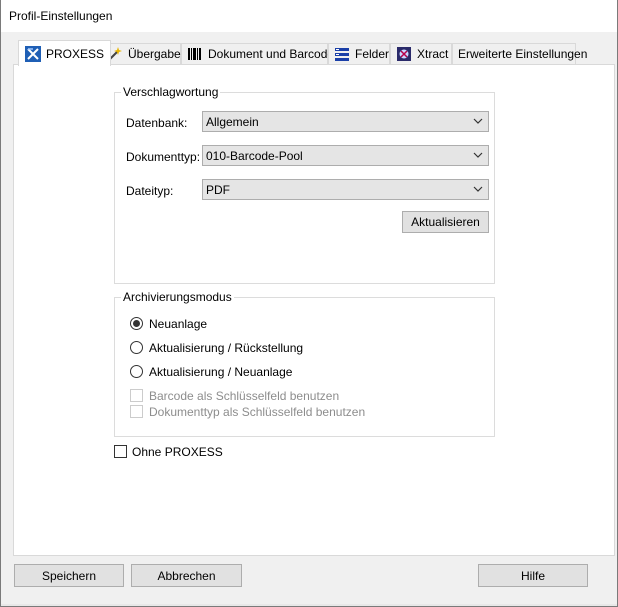  I want to click on select-value: 010-Barcode-Pool, so click(254, 155).